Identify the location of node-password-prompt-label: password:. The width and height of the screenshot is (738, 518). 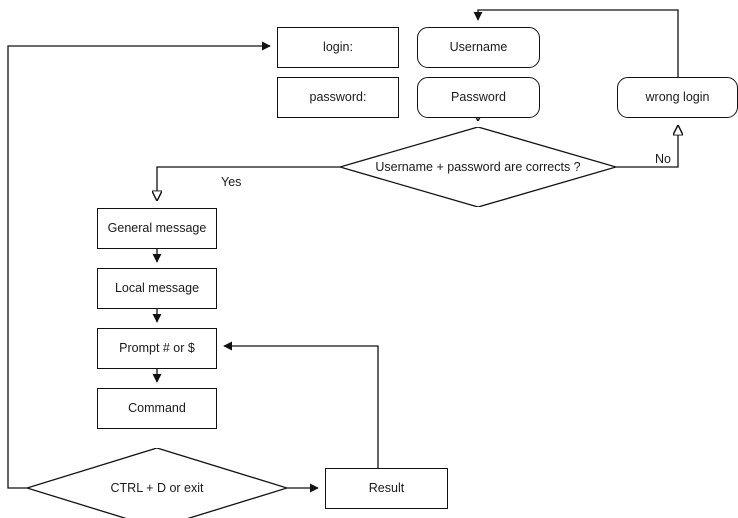
(338, 97).